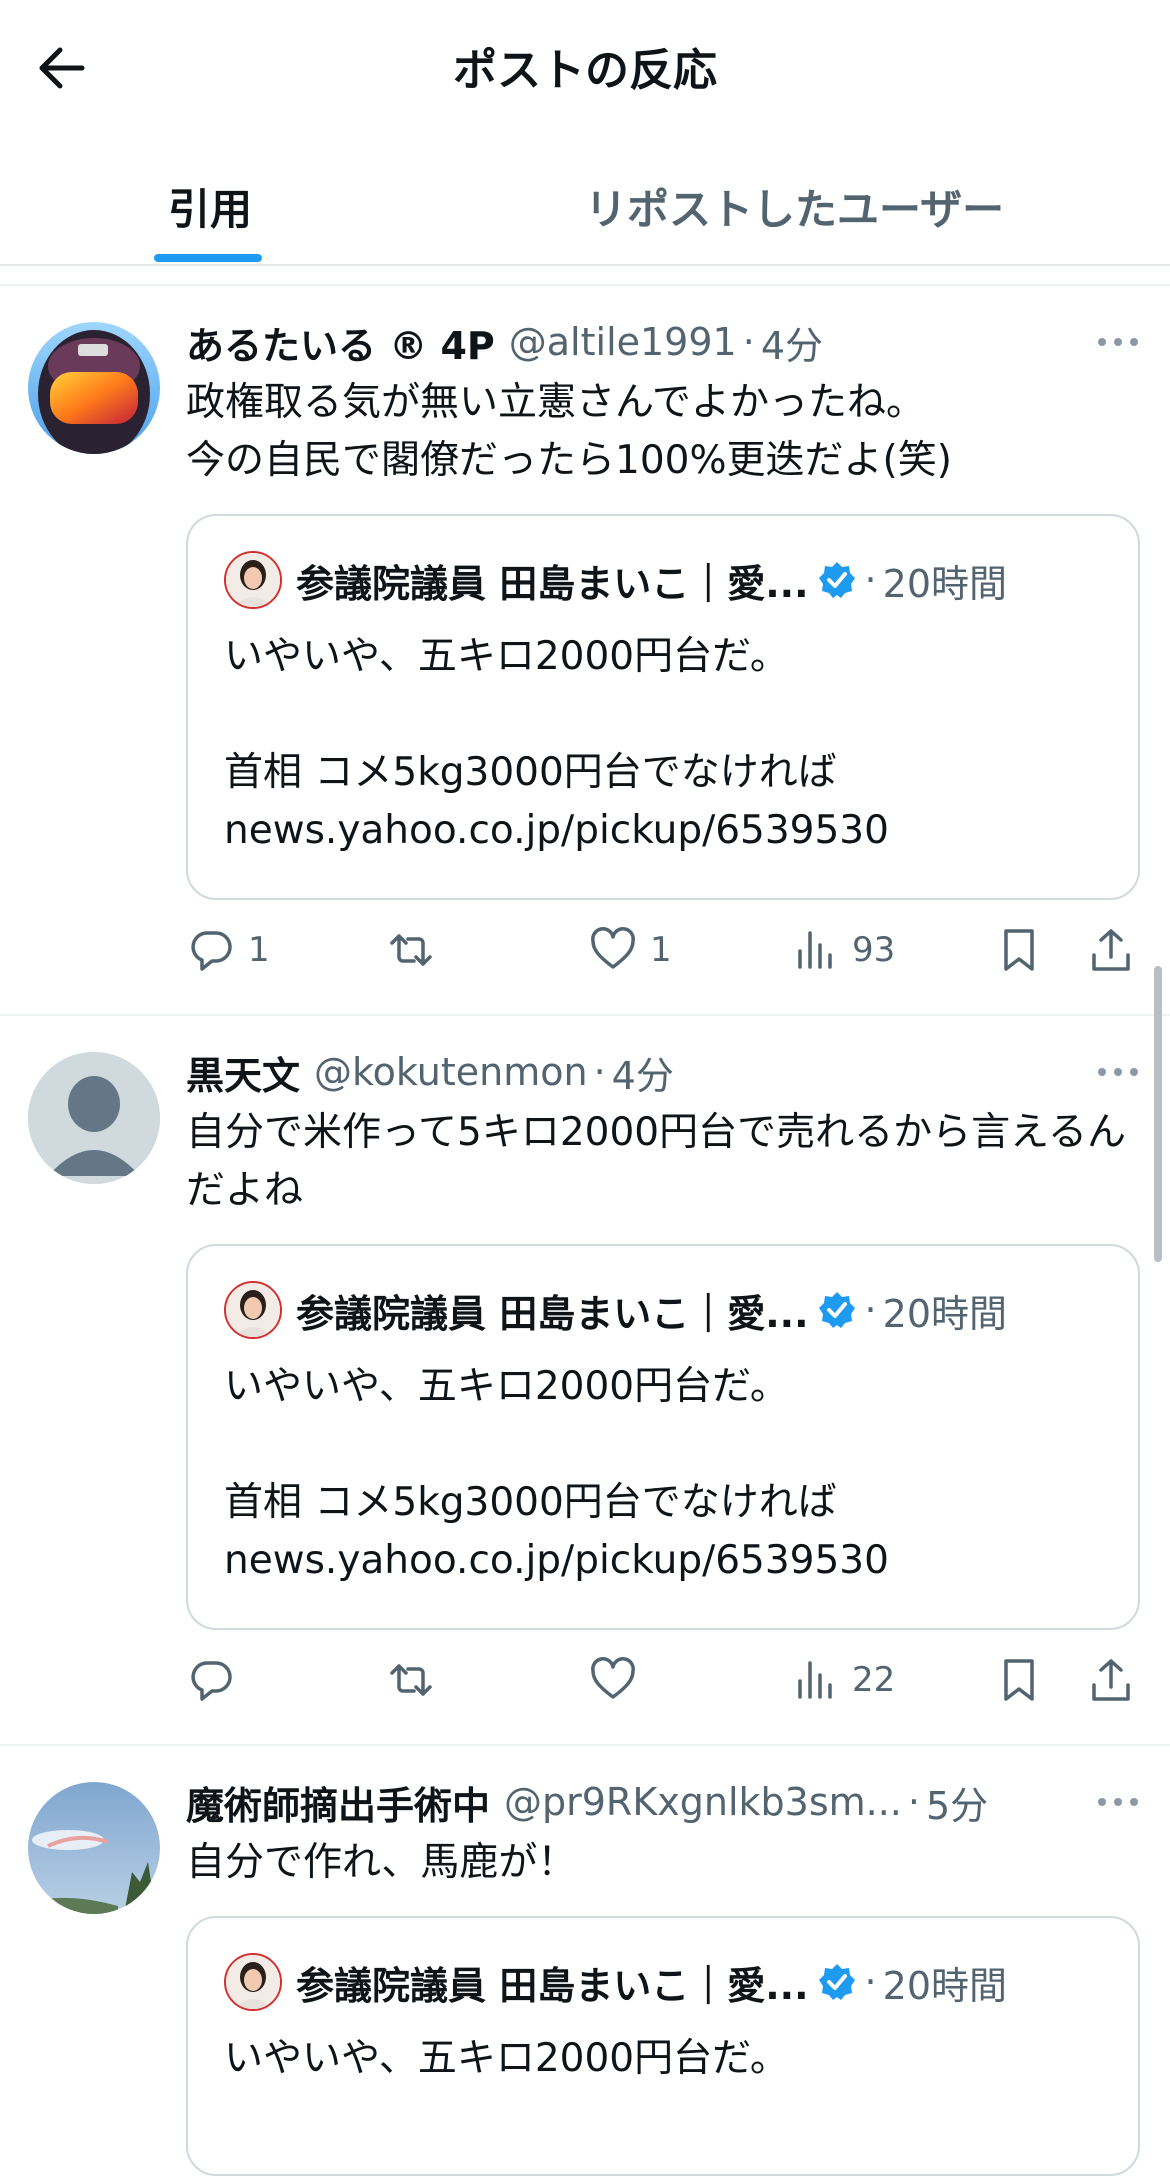  What do you see at coordinates (874, 1680) in the screenshot?
I see `view-count: 22` at bounding box center [874, 1680].